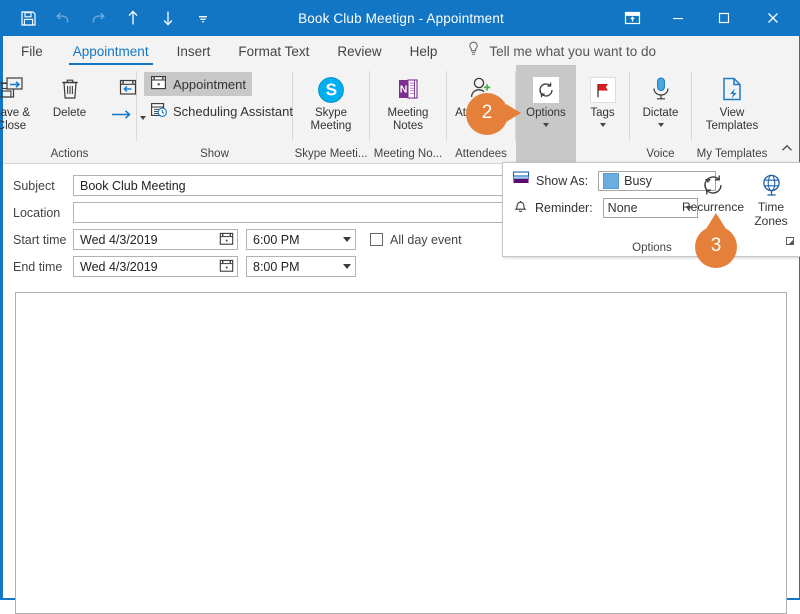  What do you see at coordinates (31, 51) in the screenshot?
I see `tab-file: File` at bounding box center [31, 51].